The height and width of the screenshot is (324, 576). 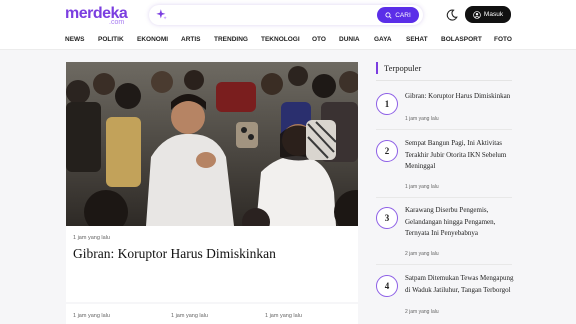 What do you see at coordinates (403, 68) in the screenshot?
I see `popular-section-title: Terpopuler` at bounding box center [403, 68].